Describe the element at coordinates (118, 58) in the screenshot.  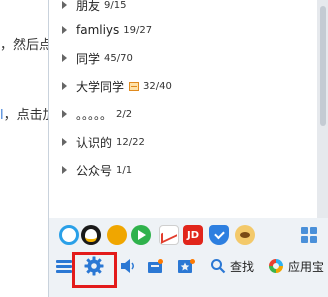
I see `group-count: 45/70` at that location.